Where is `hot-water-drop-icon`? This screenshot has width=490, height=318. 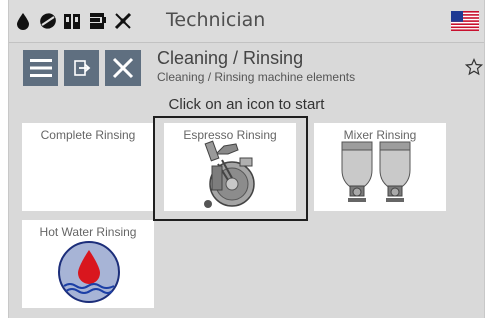 hot-water-drop-icon is located at coordinates (89, 272).